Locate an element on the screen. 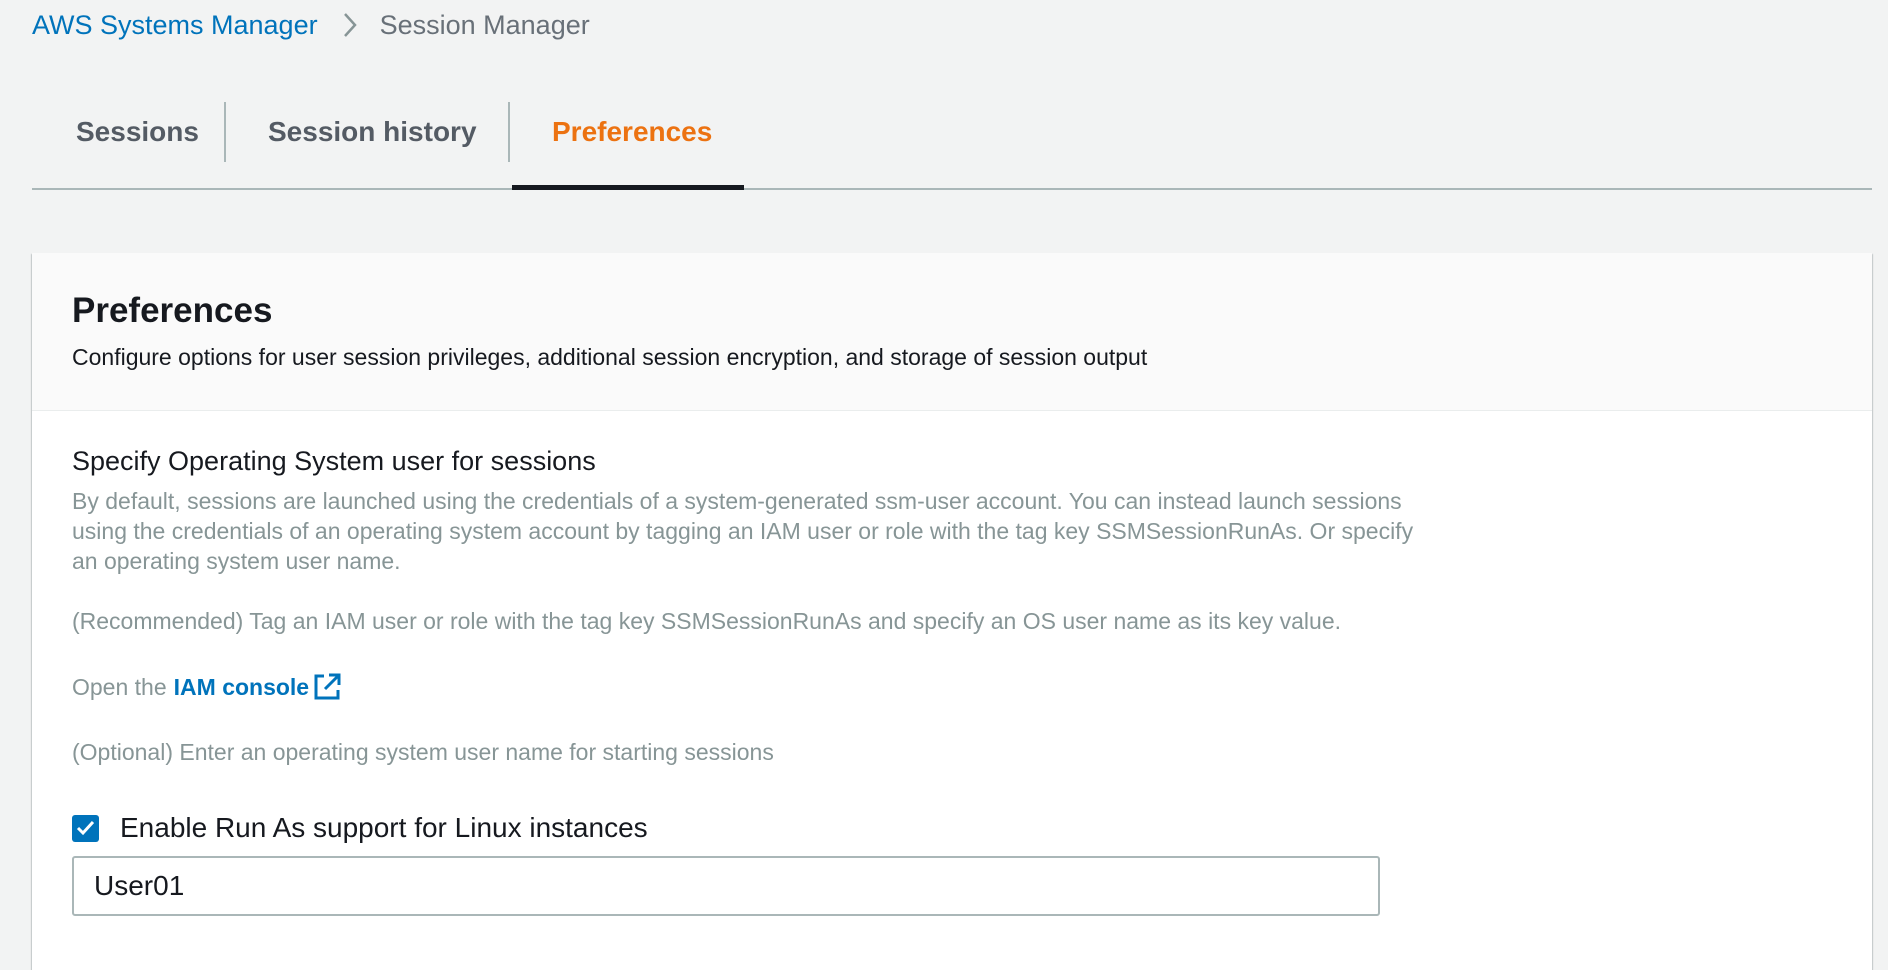 This screenshot has width=1888, height=970. enable-run-as-checkbox is located at coordinates (85, 828).